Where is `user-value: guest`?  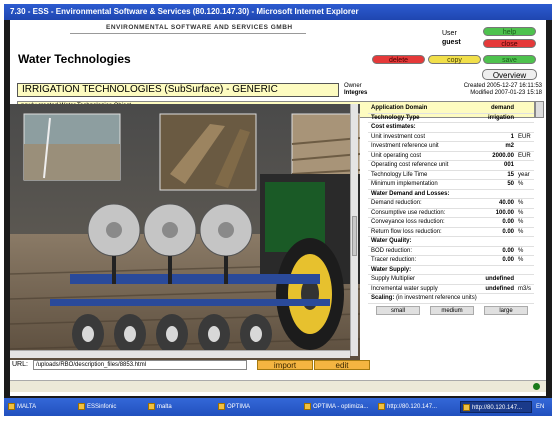
user-value: guest is located at coordinates (451, 42).